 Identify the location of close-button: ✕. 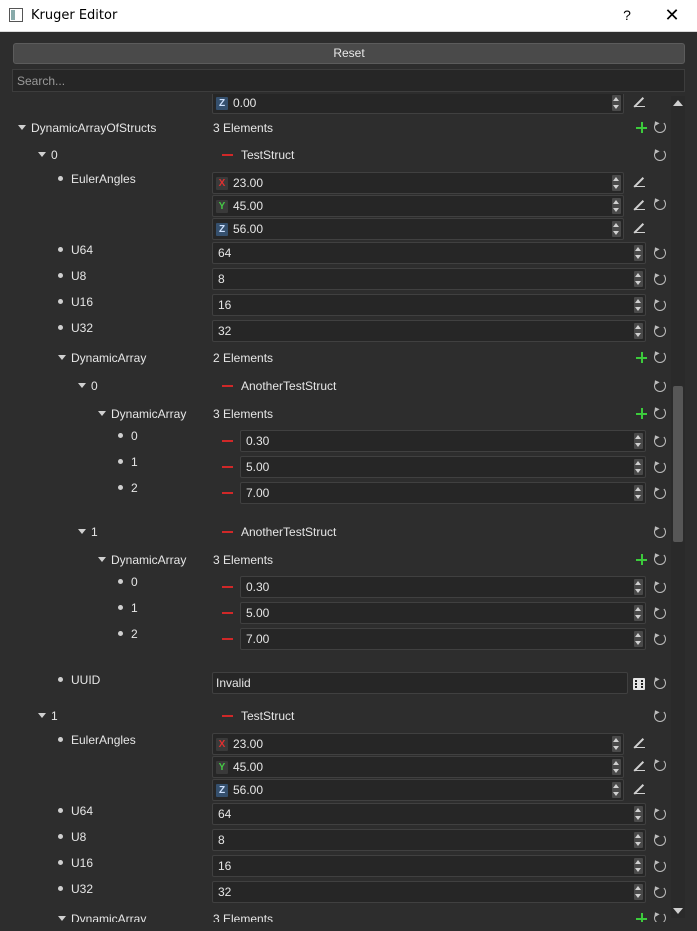
(672, 16).